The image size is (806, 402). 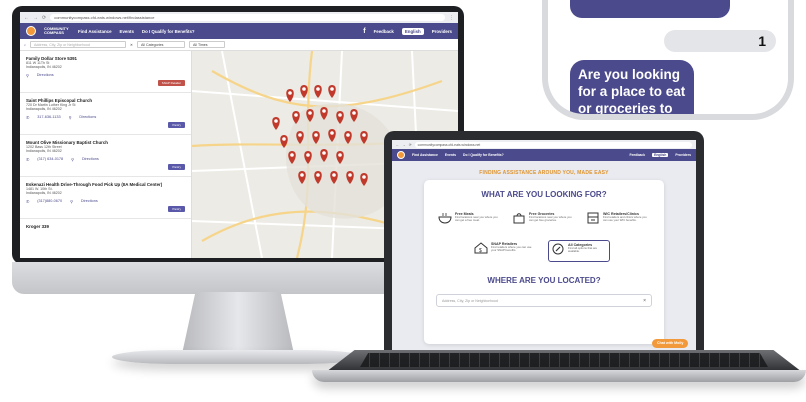 What do you see at coordinates (176, 167) in the screenshot?
I see `category-badge: Pantry` at bounding box center [176, 167].